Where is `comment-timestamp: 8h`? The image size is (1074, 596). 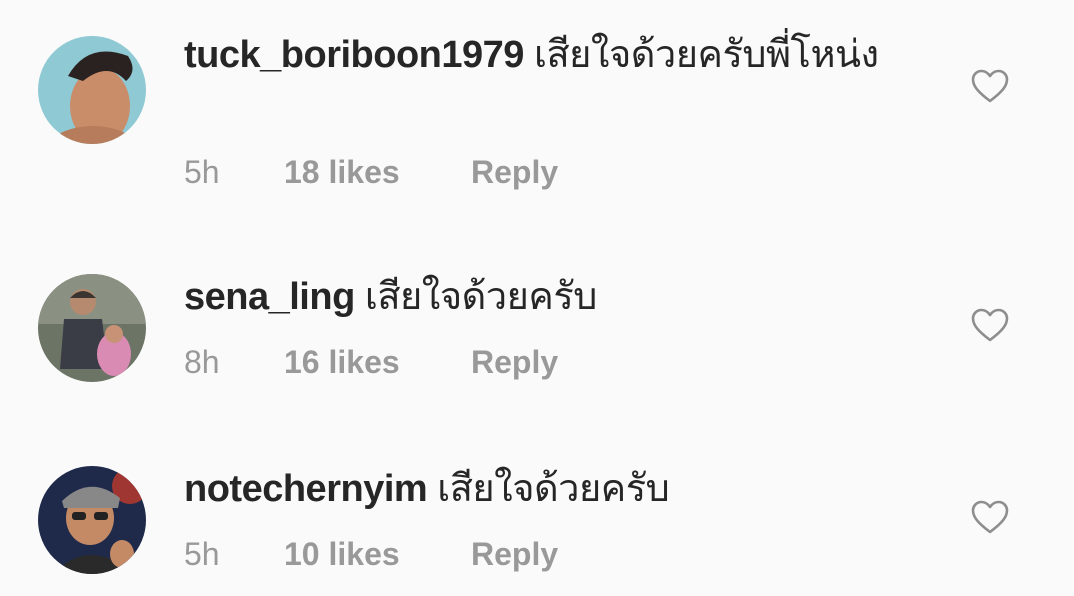
comment-timestamp: 8h is located at coordinates (202, 362).